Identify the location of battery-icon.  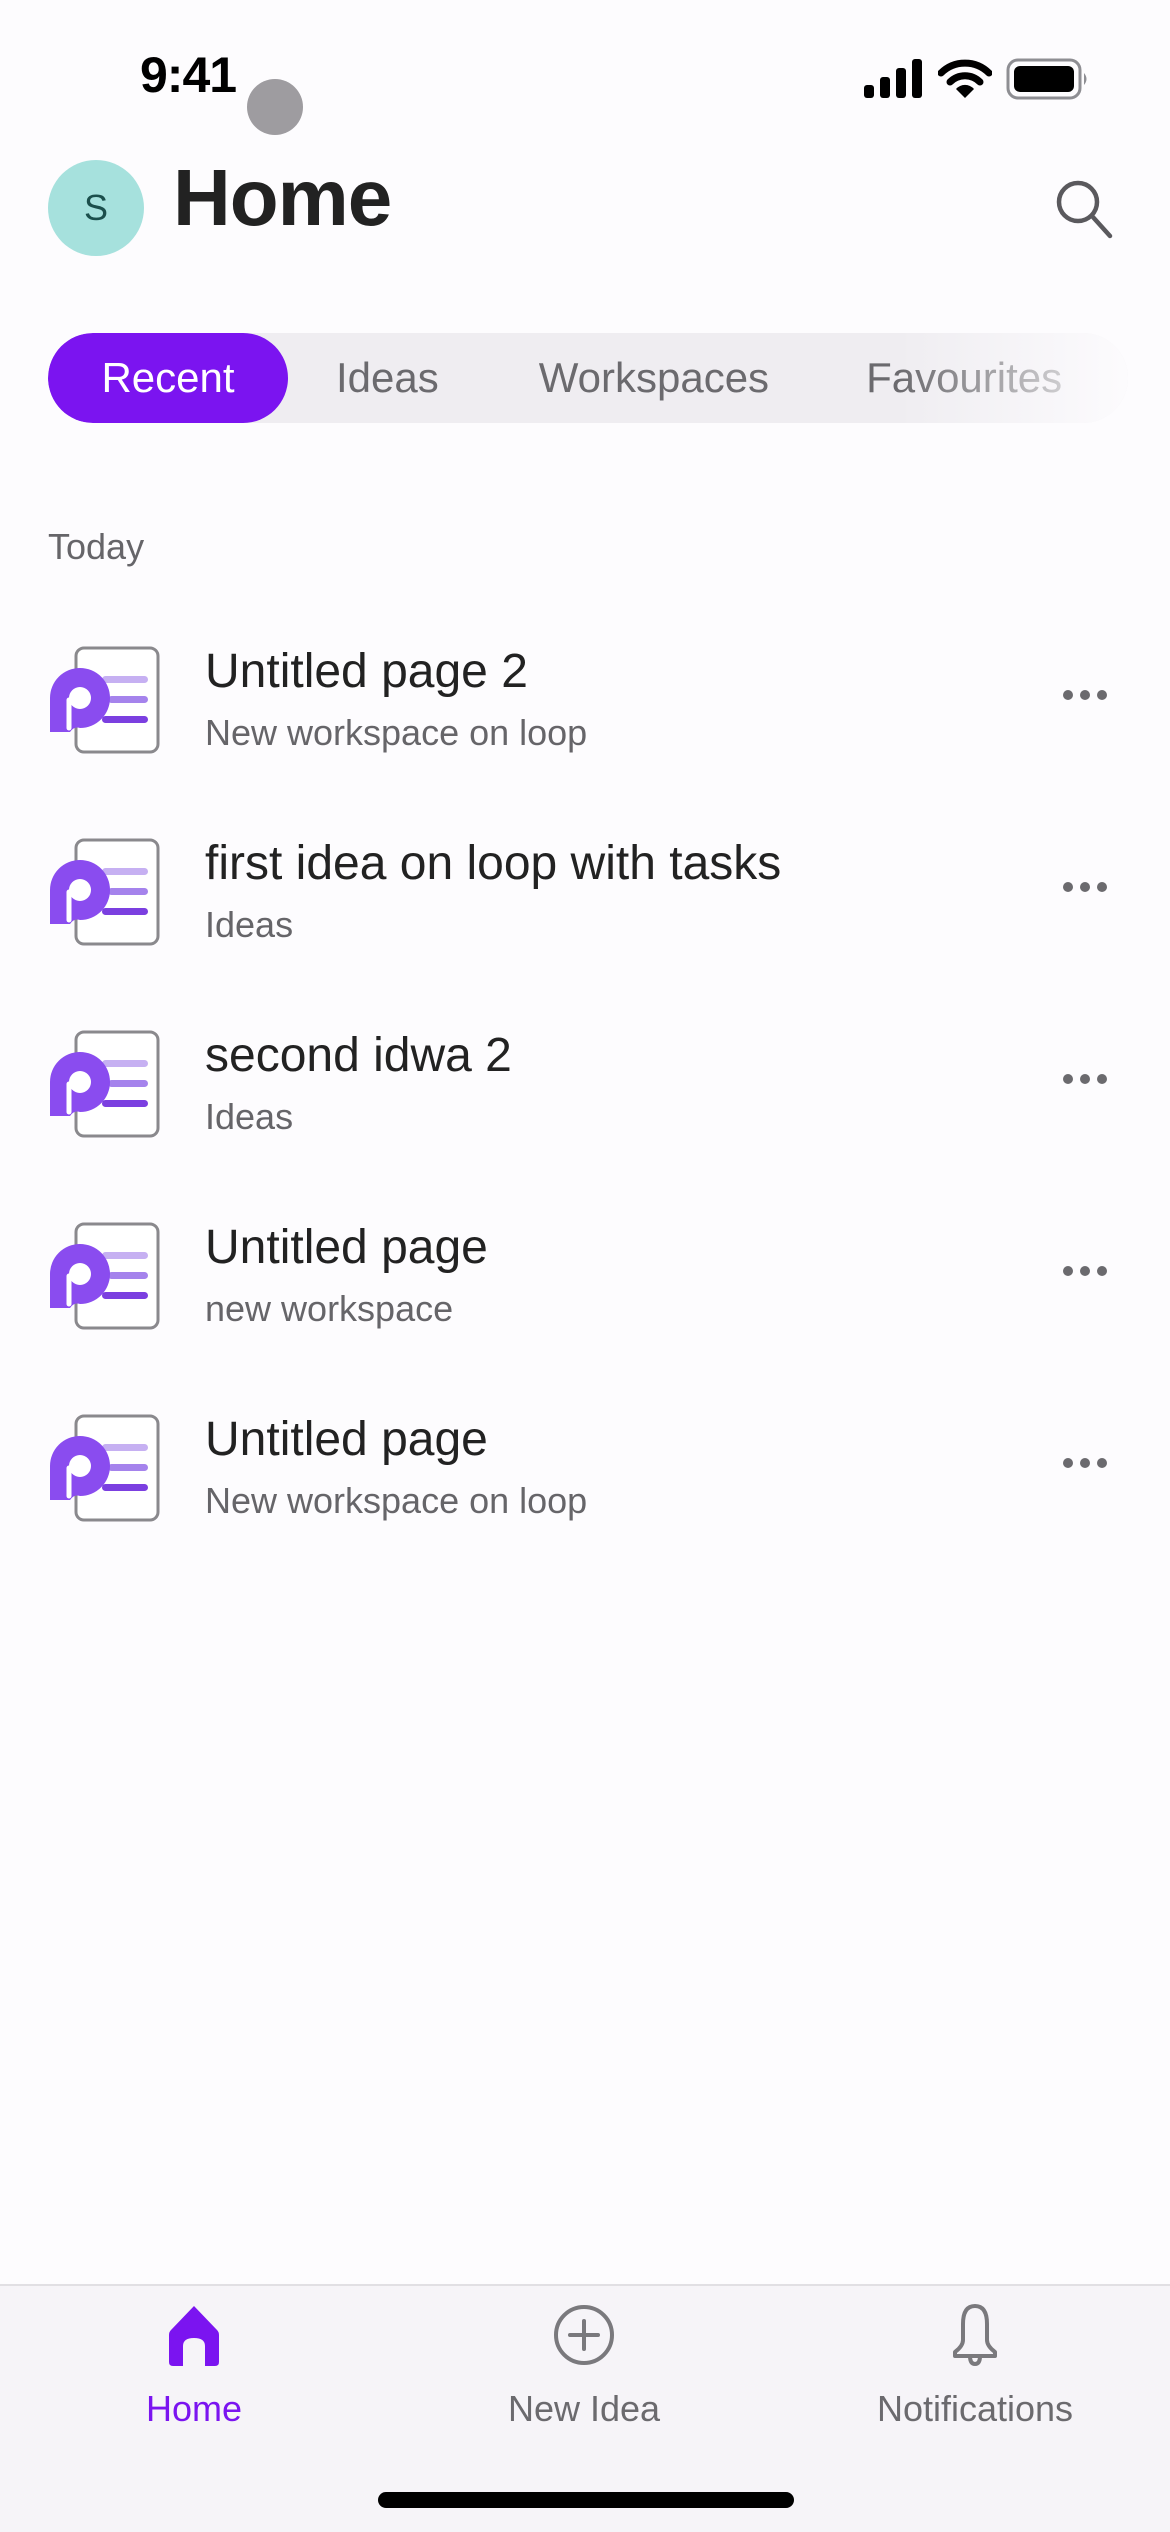
(1046, 79).